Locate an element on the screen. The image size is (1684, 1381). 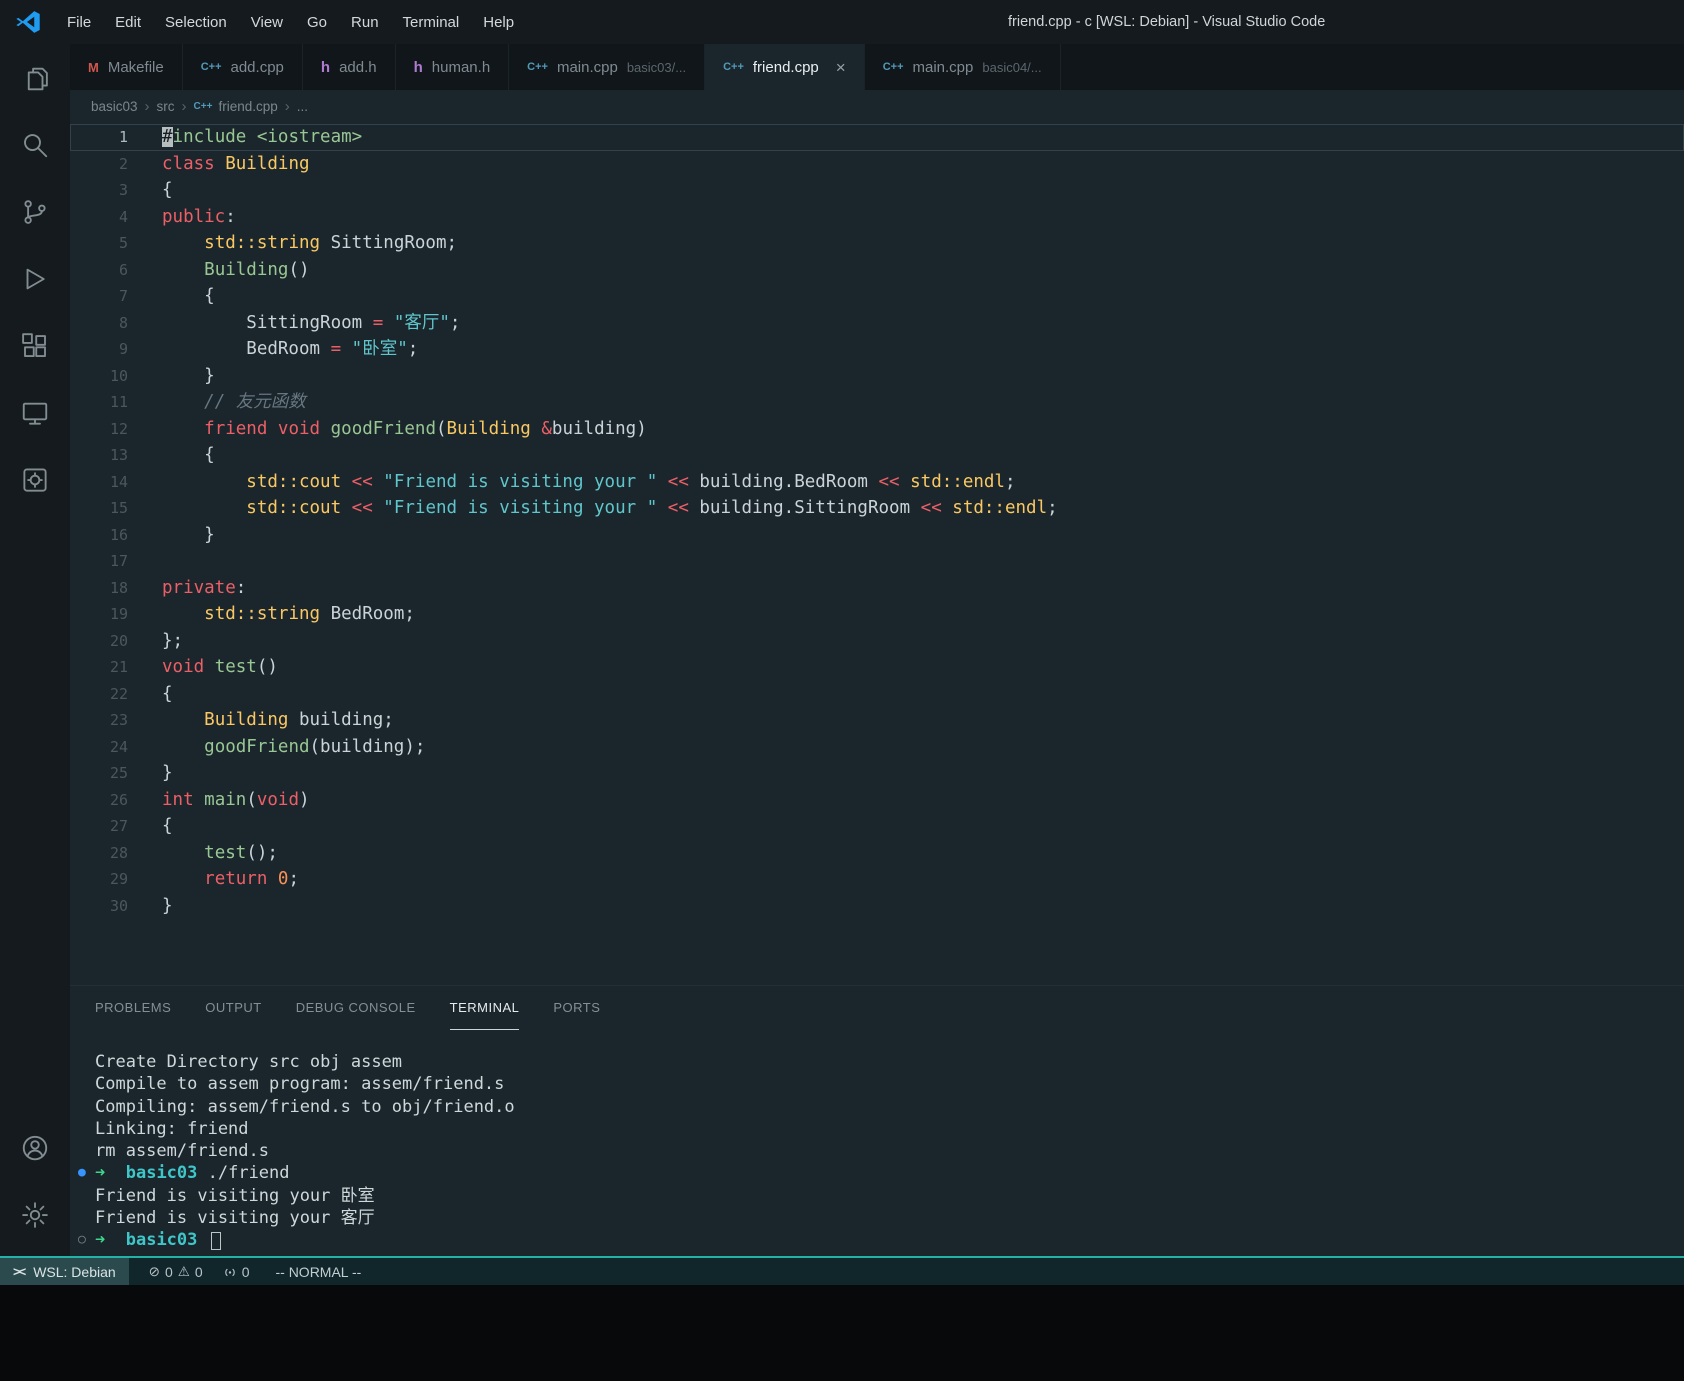
accounts-icon is located at coordinates (35, 1148).